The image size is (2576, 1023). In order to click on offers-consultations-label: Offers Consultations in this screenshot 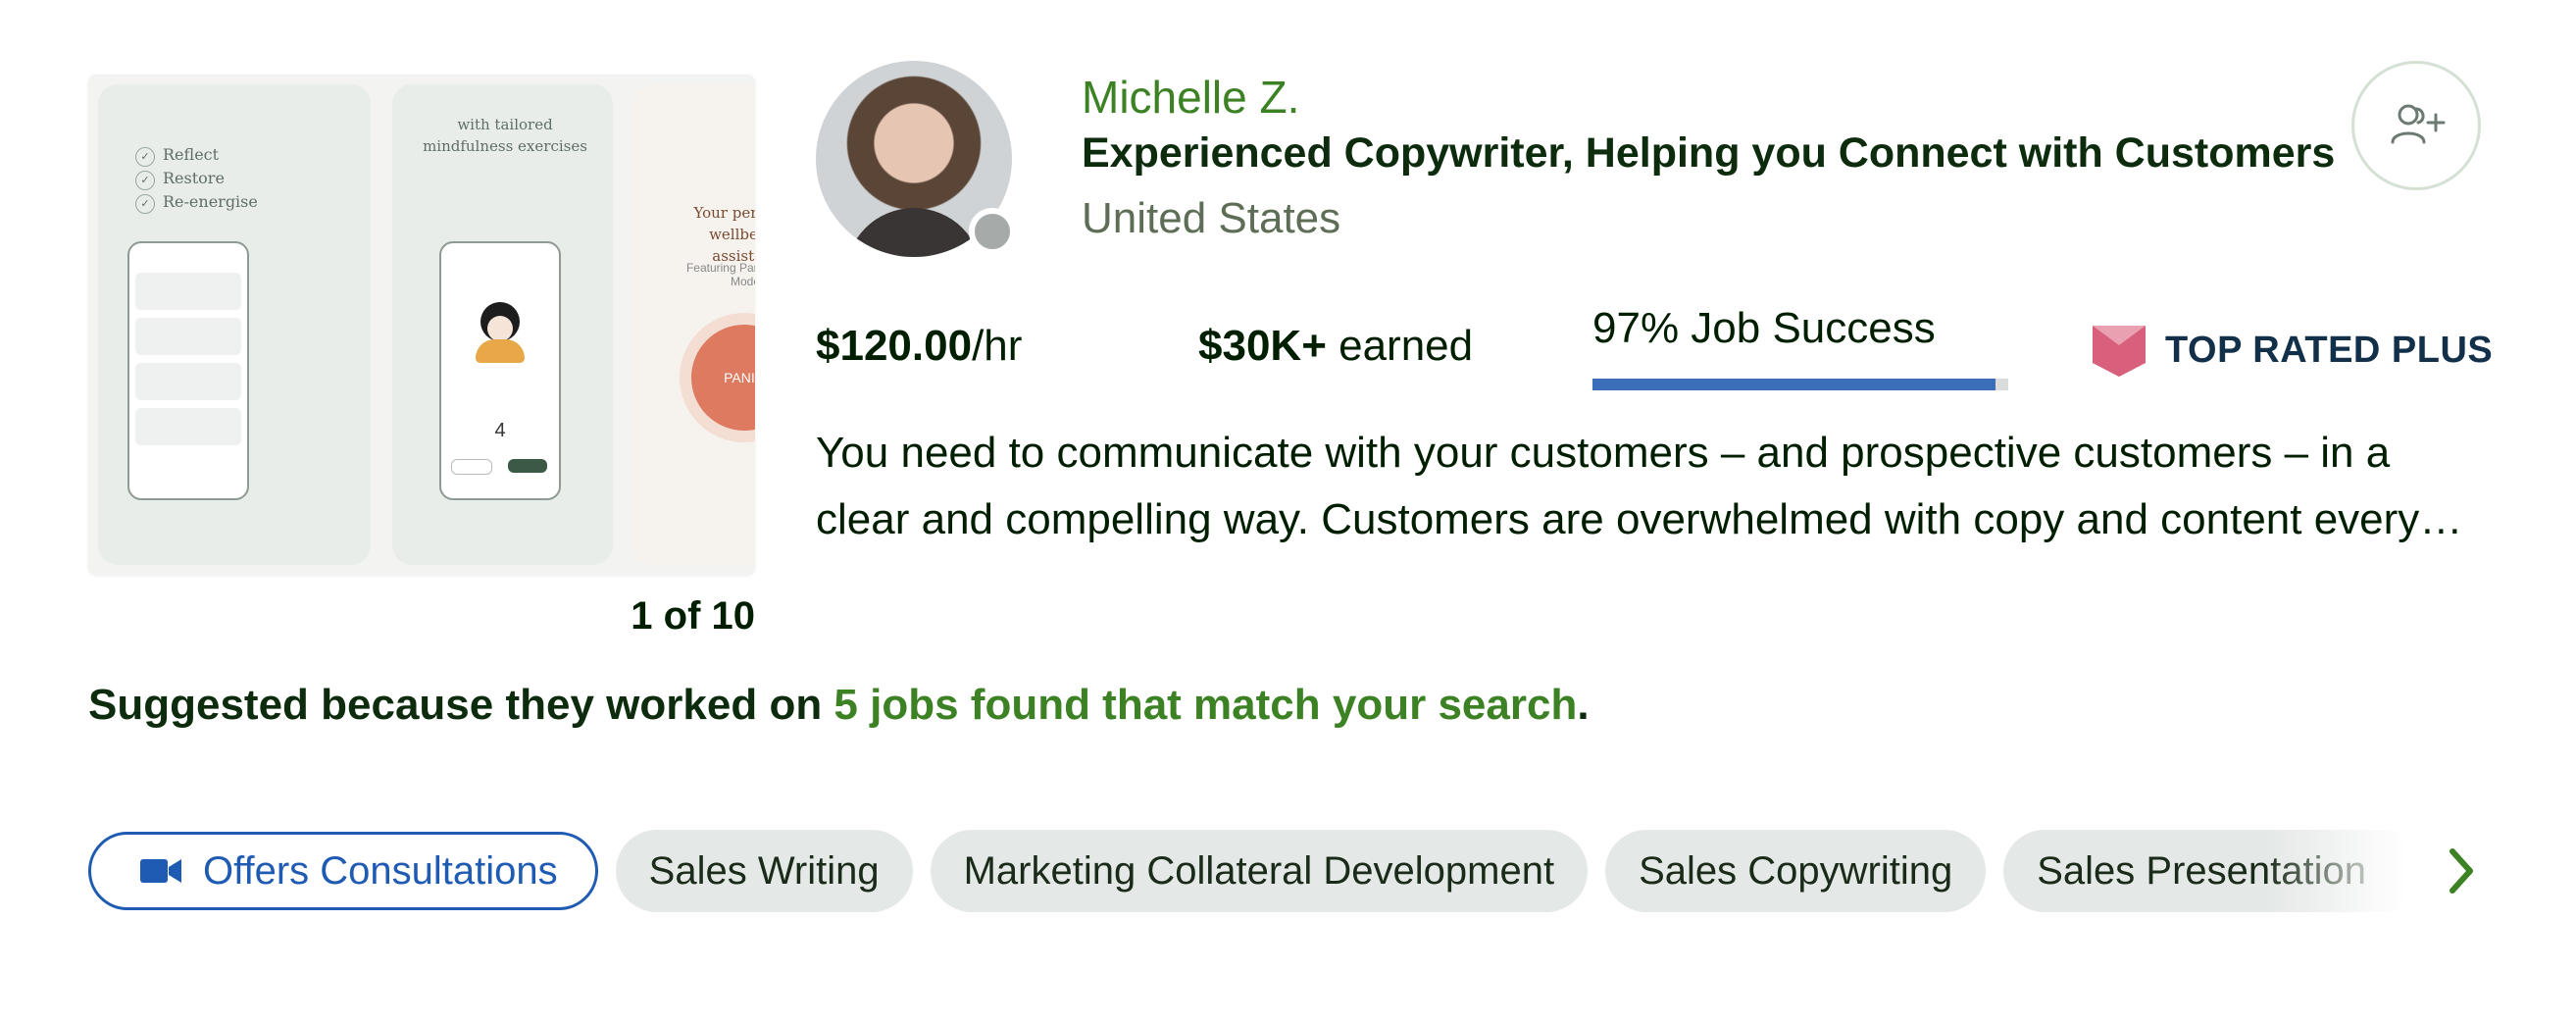, I will do `click(380, 870)`.